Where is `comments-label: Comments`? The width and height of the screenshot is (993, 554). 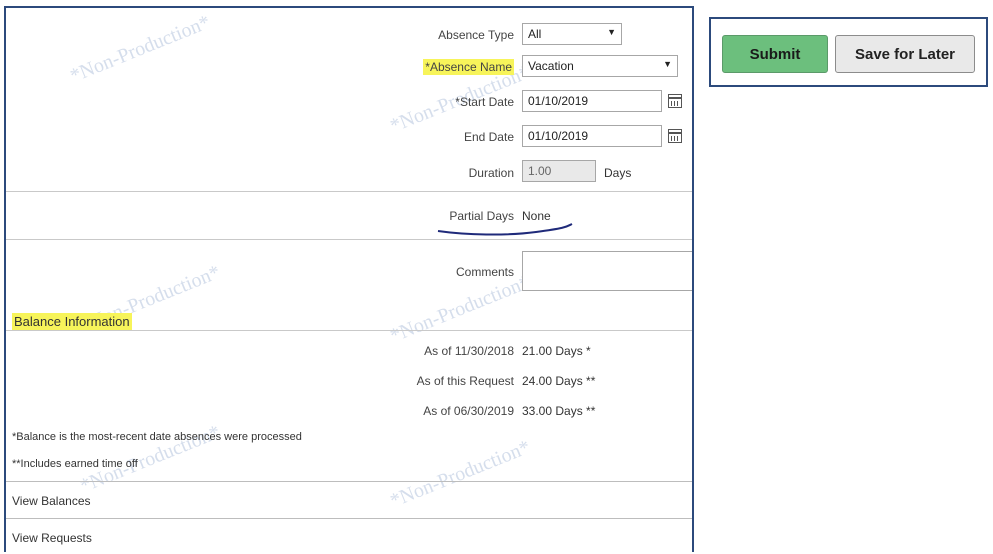
comments-label: Comments is located at coordinates (484, 272).